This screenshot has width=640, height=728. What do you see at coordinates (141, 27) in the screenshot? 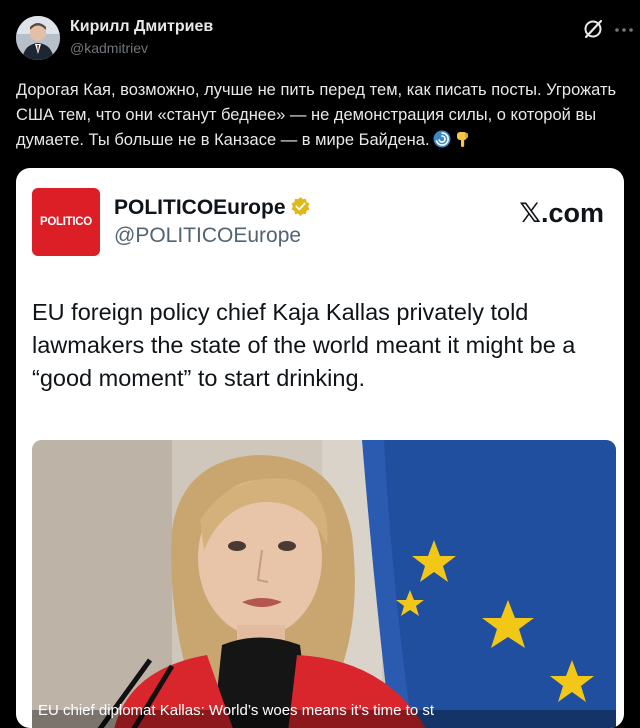
I see `author-name: Кирилл Дмитриев` at bounding box center [141, 27].